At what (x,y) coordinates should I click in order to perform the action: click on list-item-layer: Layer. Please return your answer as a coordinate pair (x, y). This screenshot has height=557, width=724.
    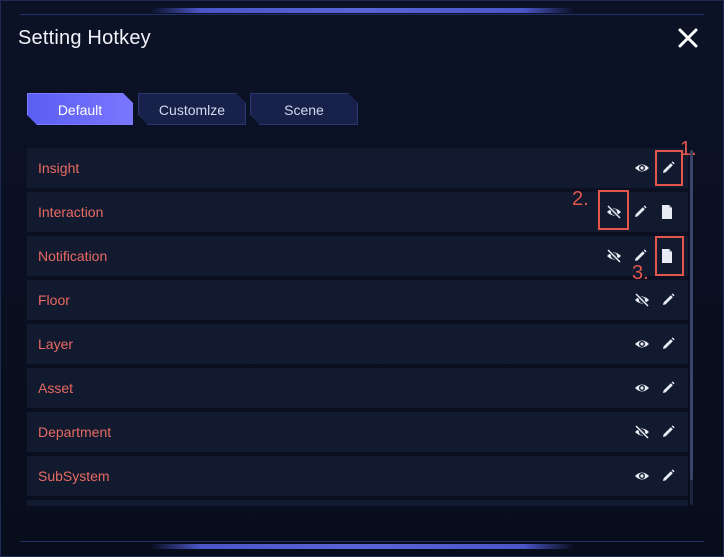
    Looking at the image, I should click on (357, 344).